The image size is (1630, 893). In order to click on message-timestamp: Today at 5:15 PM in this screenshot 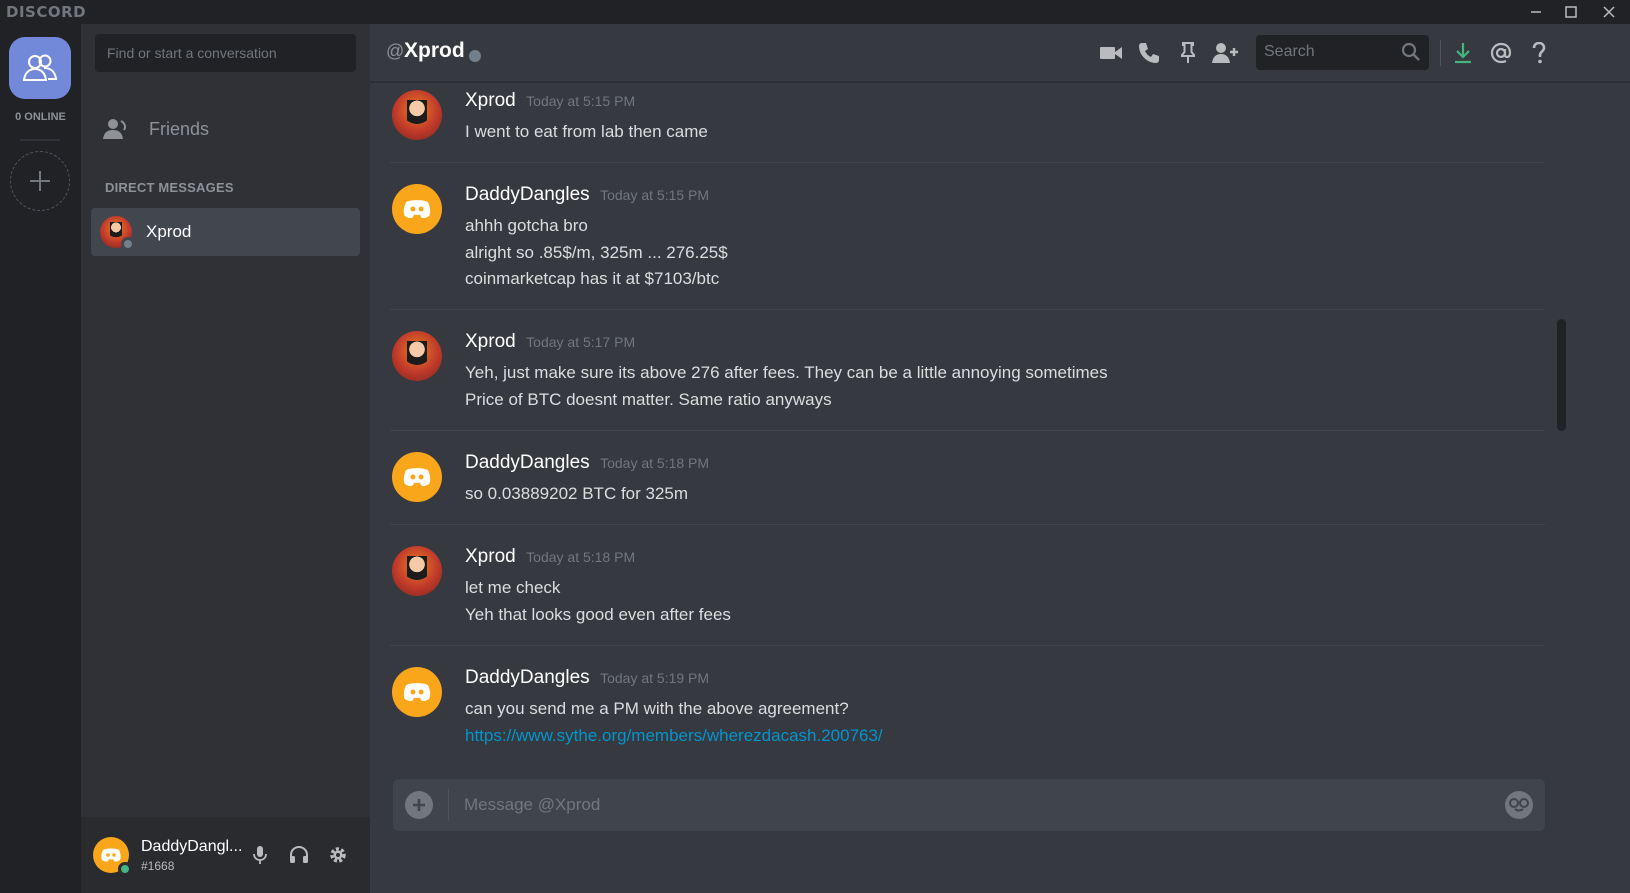, I will do `click(655, 195)`.